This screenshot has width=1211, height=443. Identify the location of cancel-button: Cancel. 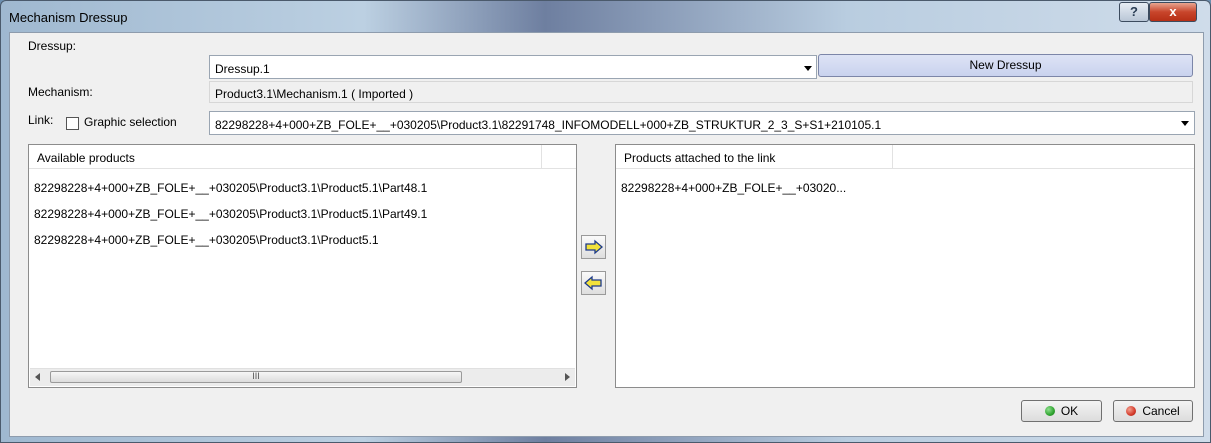
(1153, 411).